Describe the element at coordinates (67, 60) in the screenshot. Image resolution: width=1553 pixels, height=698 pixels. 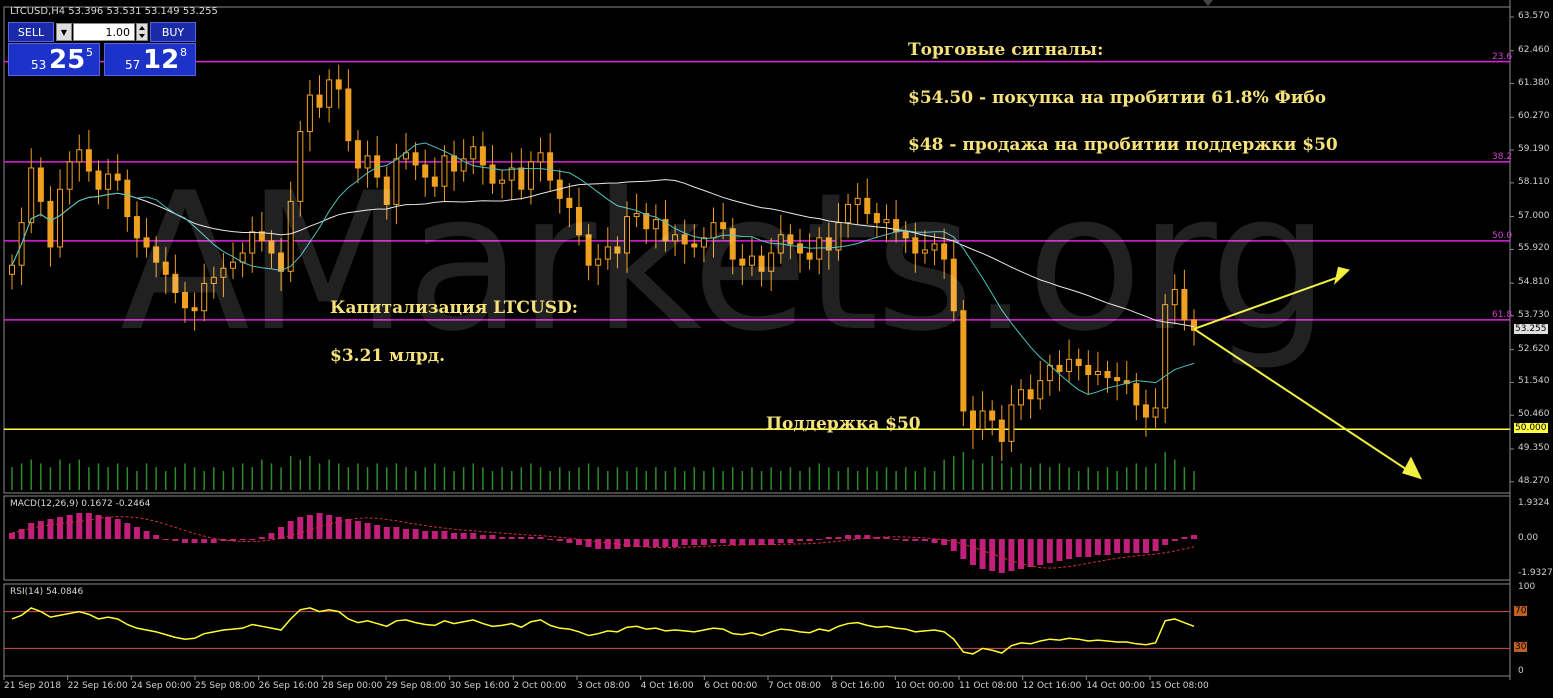
I see `sell-price-big: 25` at that location.